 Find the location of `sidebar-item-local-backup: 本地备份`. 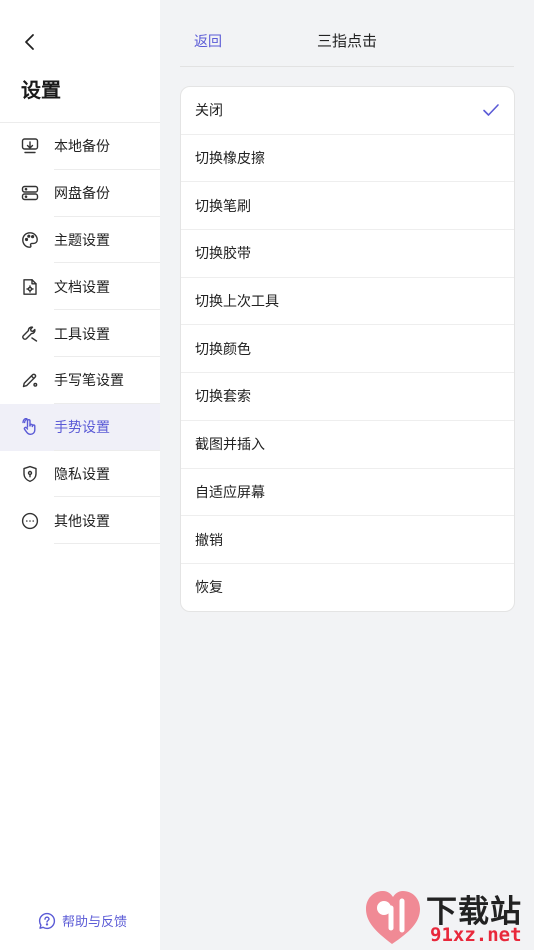

sidebar-item-local-backup: 本地备份 is located at coordinates (80, 146).